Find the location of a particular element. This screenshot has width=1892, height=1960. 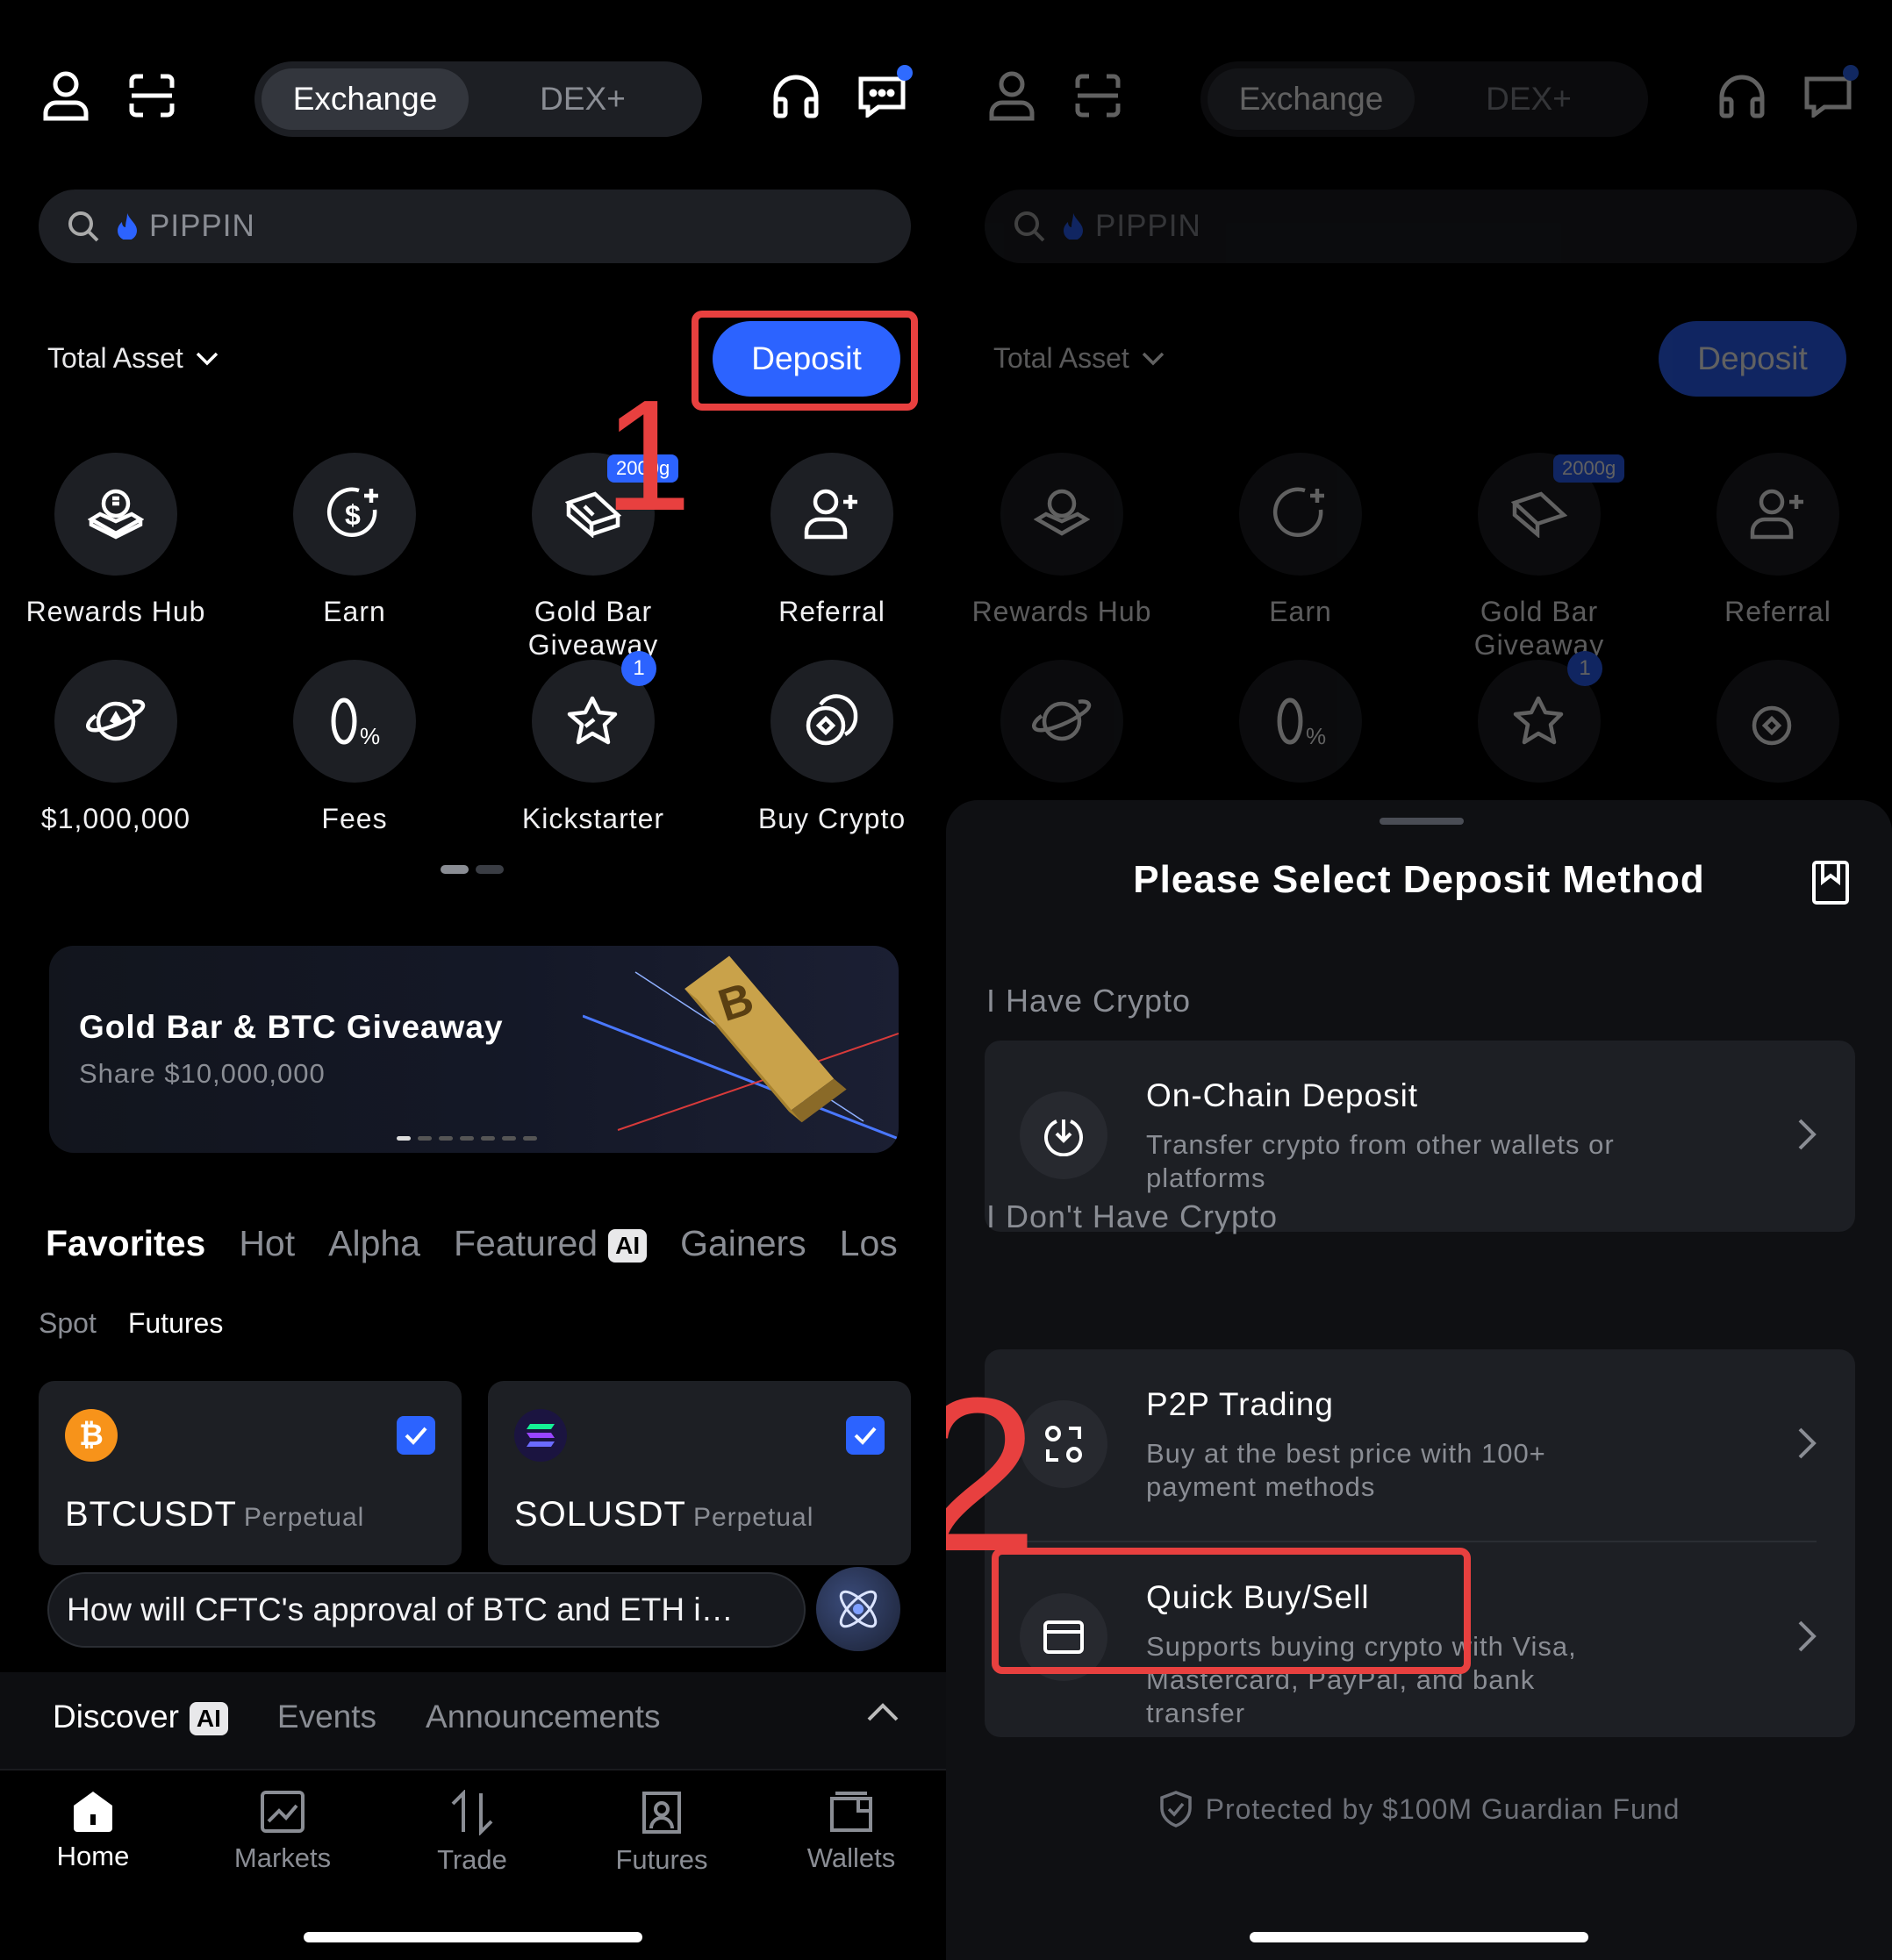

grid-item-earn: $ Earn is located at coordinates (354, 540).